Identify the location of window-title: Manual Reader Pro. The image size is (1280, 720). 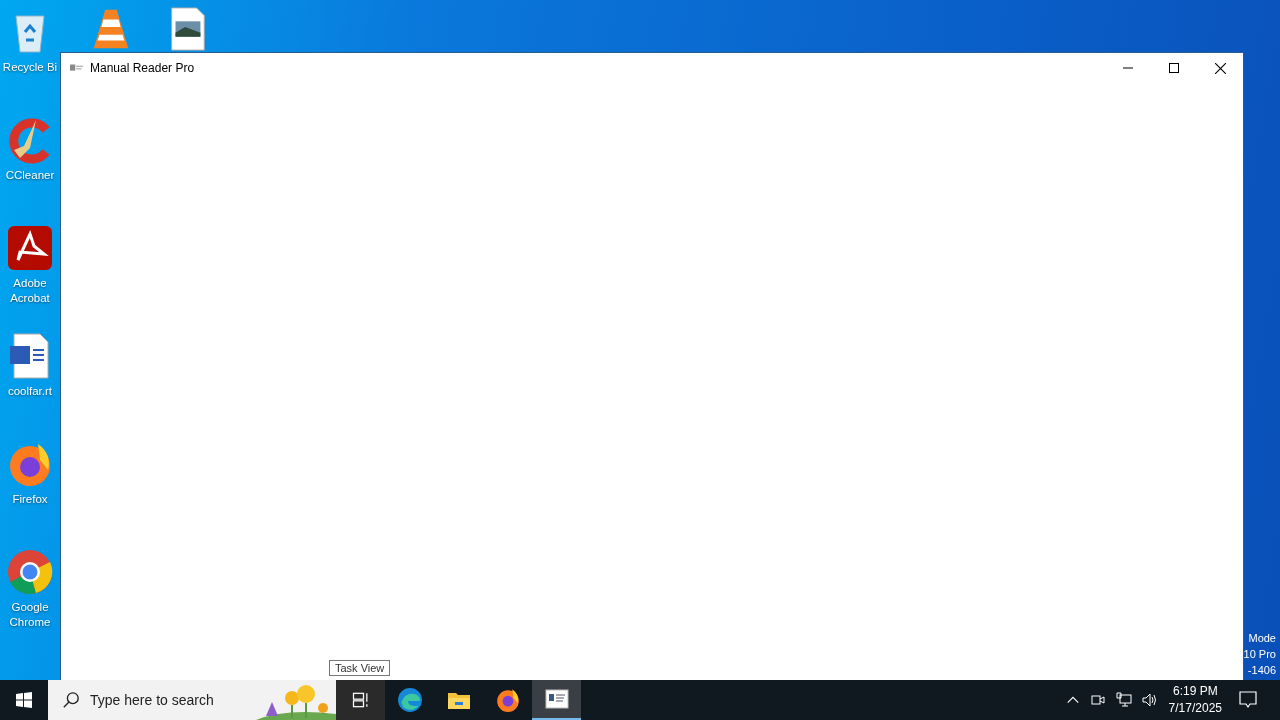
(142, 68).